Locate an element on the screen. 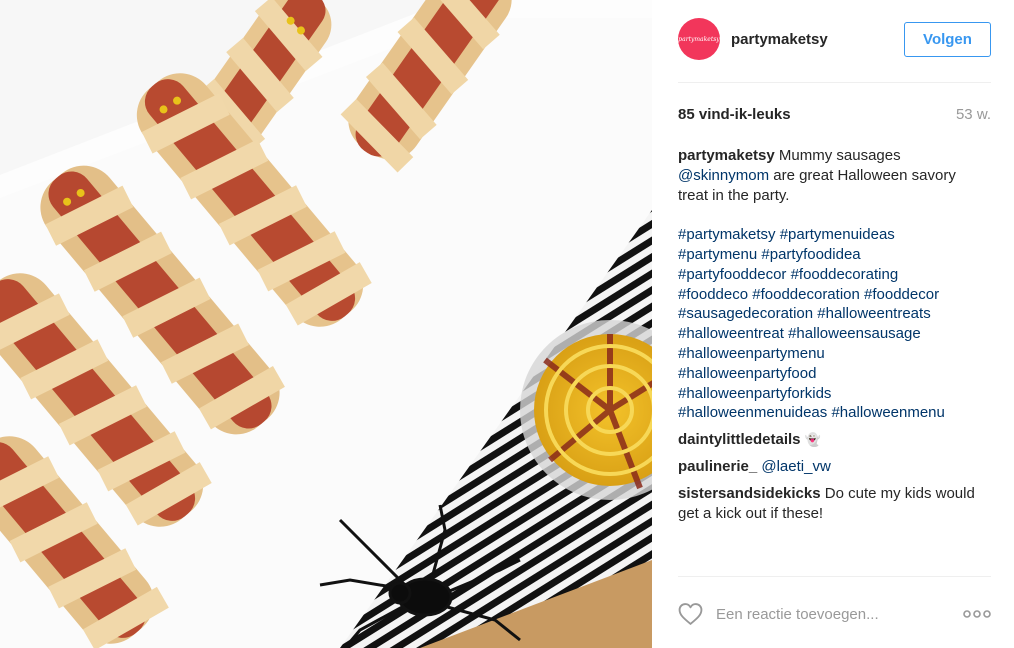 The height and width of the screenshot is (648, 1014). hashtag-link: #halloweenpartyfood is located at coordinates (747, 373).